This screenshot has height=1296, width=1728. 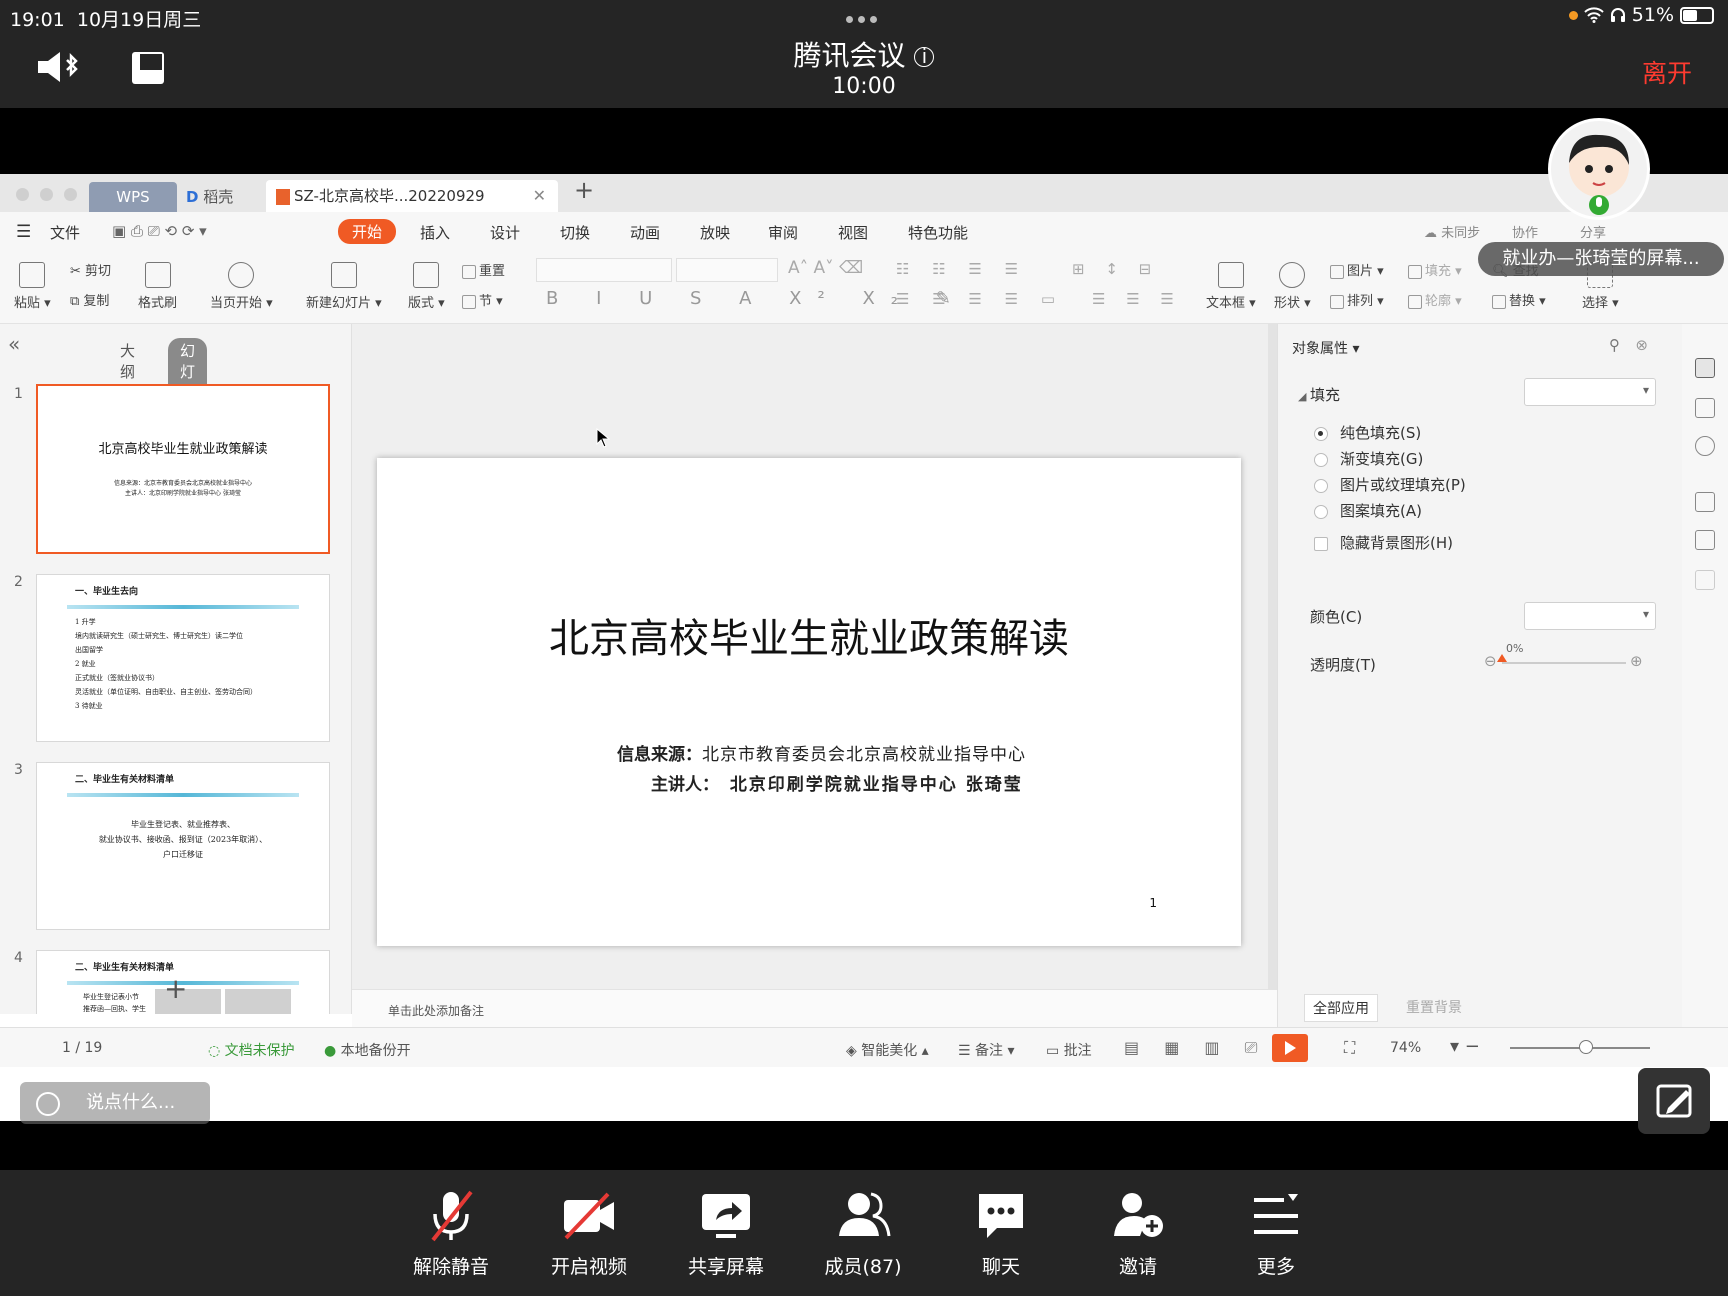 I want to click on apply-all-button: 全部应用, so click(x=1341, y=1008).